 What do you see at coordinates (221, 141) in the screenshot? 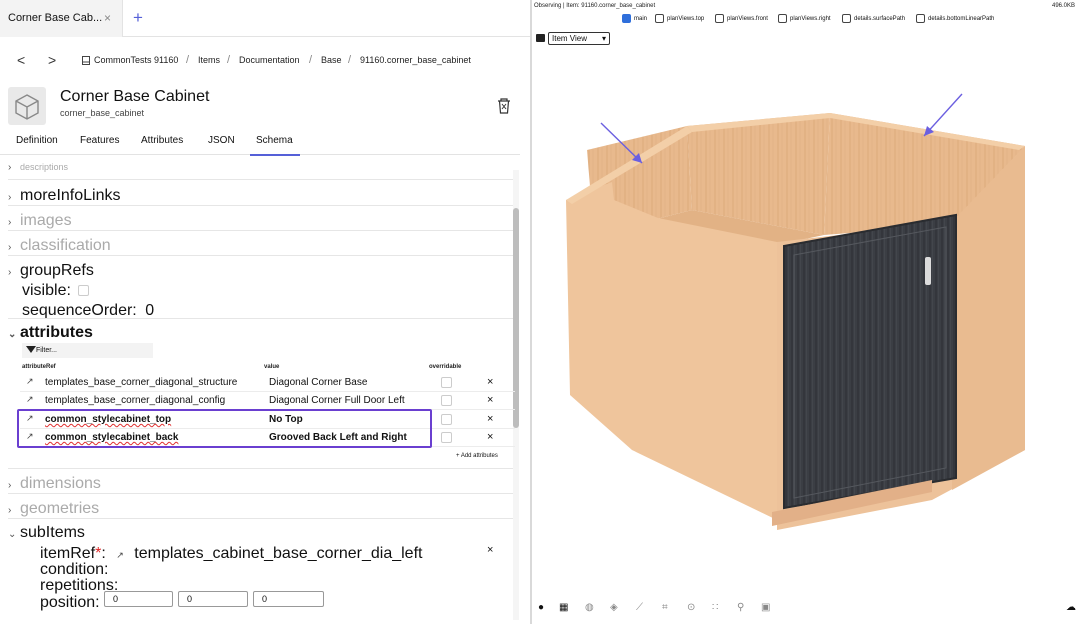
I see `tab-json: JSON` at bounding box center [221, 141].